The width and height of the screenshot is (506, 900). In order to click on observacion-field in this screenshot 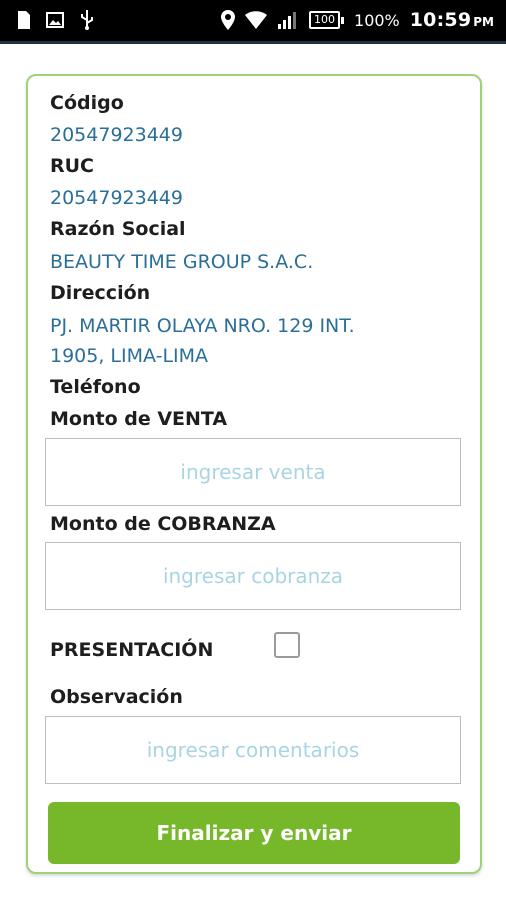, I will do `click(253, 750)`.